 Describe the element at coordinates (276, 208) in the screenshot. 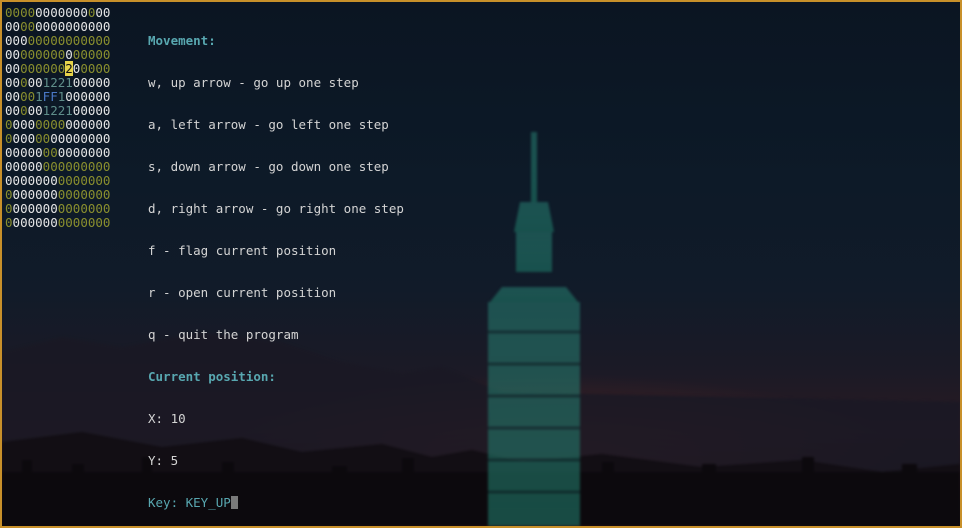

I see `control-right: d, right arrow - go right one step` at that location.